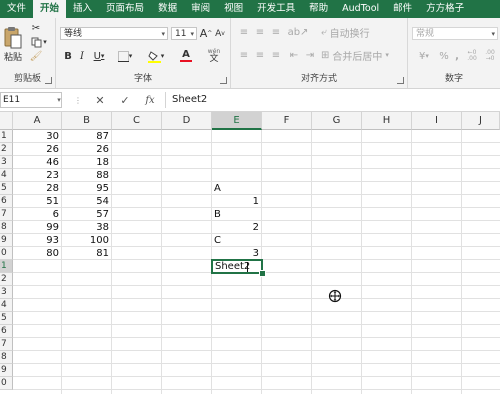  I want to click on increase-indent-icon: ⇥, so click(310, 55).